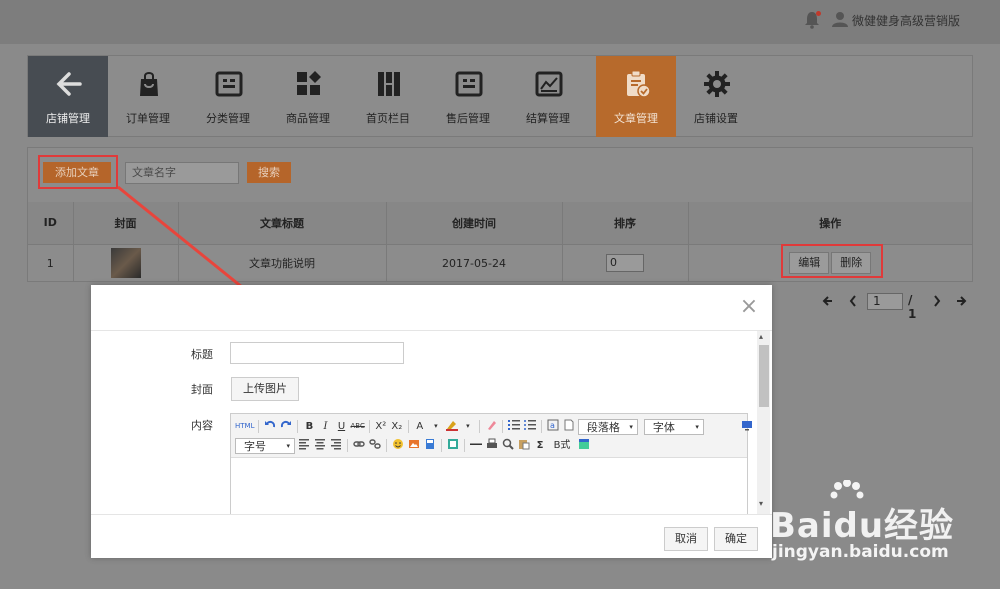 The image size is (1000, 589). What do you see at coordinates (491, 426) in the screenshot?
I see `eraser-icon` at bounding box center [491, 426].